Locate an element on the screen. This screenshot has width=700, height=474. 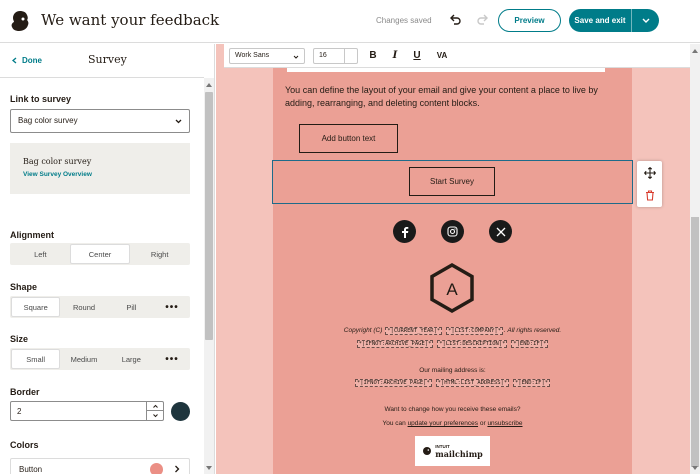
alignment-center: Center is located at coordinates (100, 254).